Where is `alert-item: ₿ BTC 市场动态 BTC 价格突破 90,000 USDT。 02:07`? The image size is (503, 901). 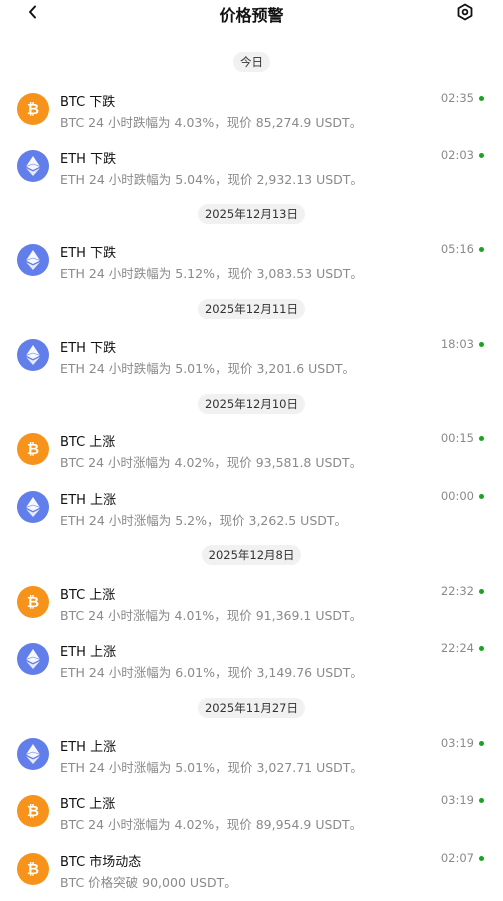
alert-item: ₿ BTC 市场动态 BTC 价格突破 90,000 USDT。 02:07 is located at coordinates (251, 872).